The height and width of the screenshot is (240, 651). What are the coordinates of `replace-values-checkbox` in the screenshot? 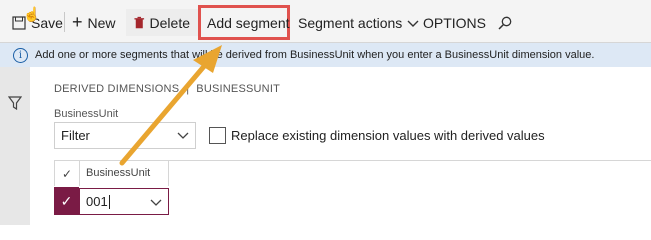 It's located at (217, 135).